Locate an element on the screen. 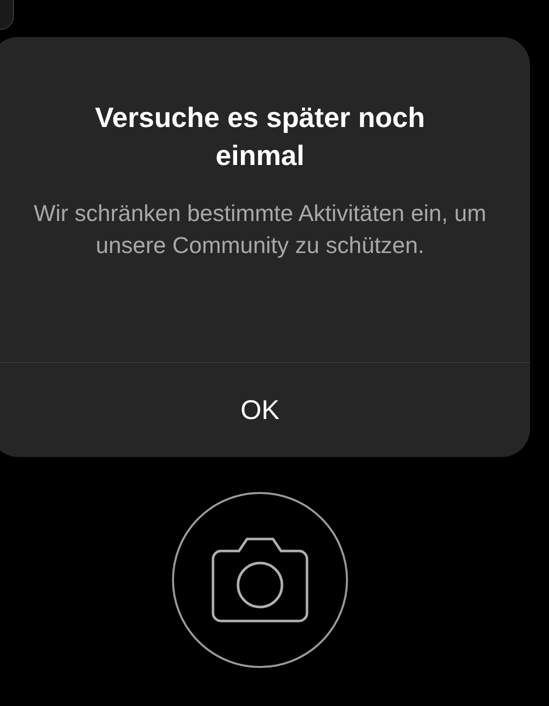 The height and width of the screenshot is (706, 549). camera-button is located at coordinates (260, 580).